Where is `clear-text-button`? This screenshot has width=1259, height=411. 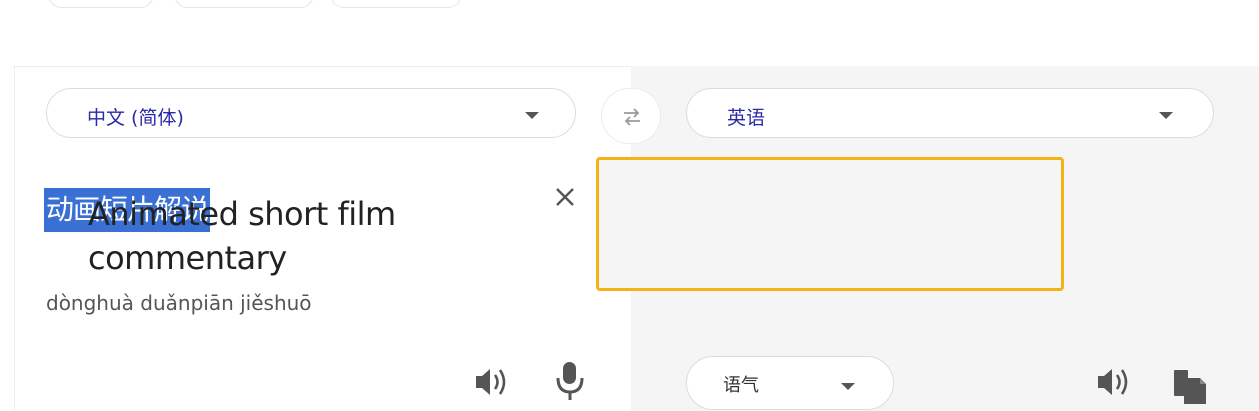
clear-text-button is located at coordinates (566, 198).